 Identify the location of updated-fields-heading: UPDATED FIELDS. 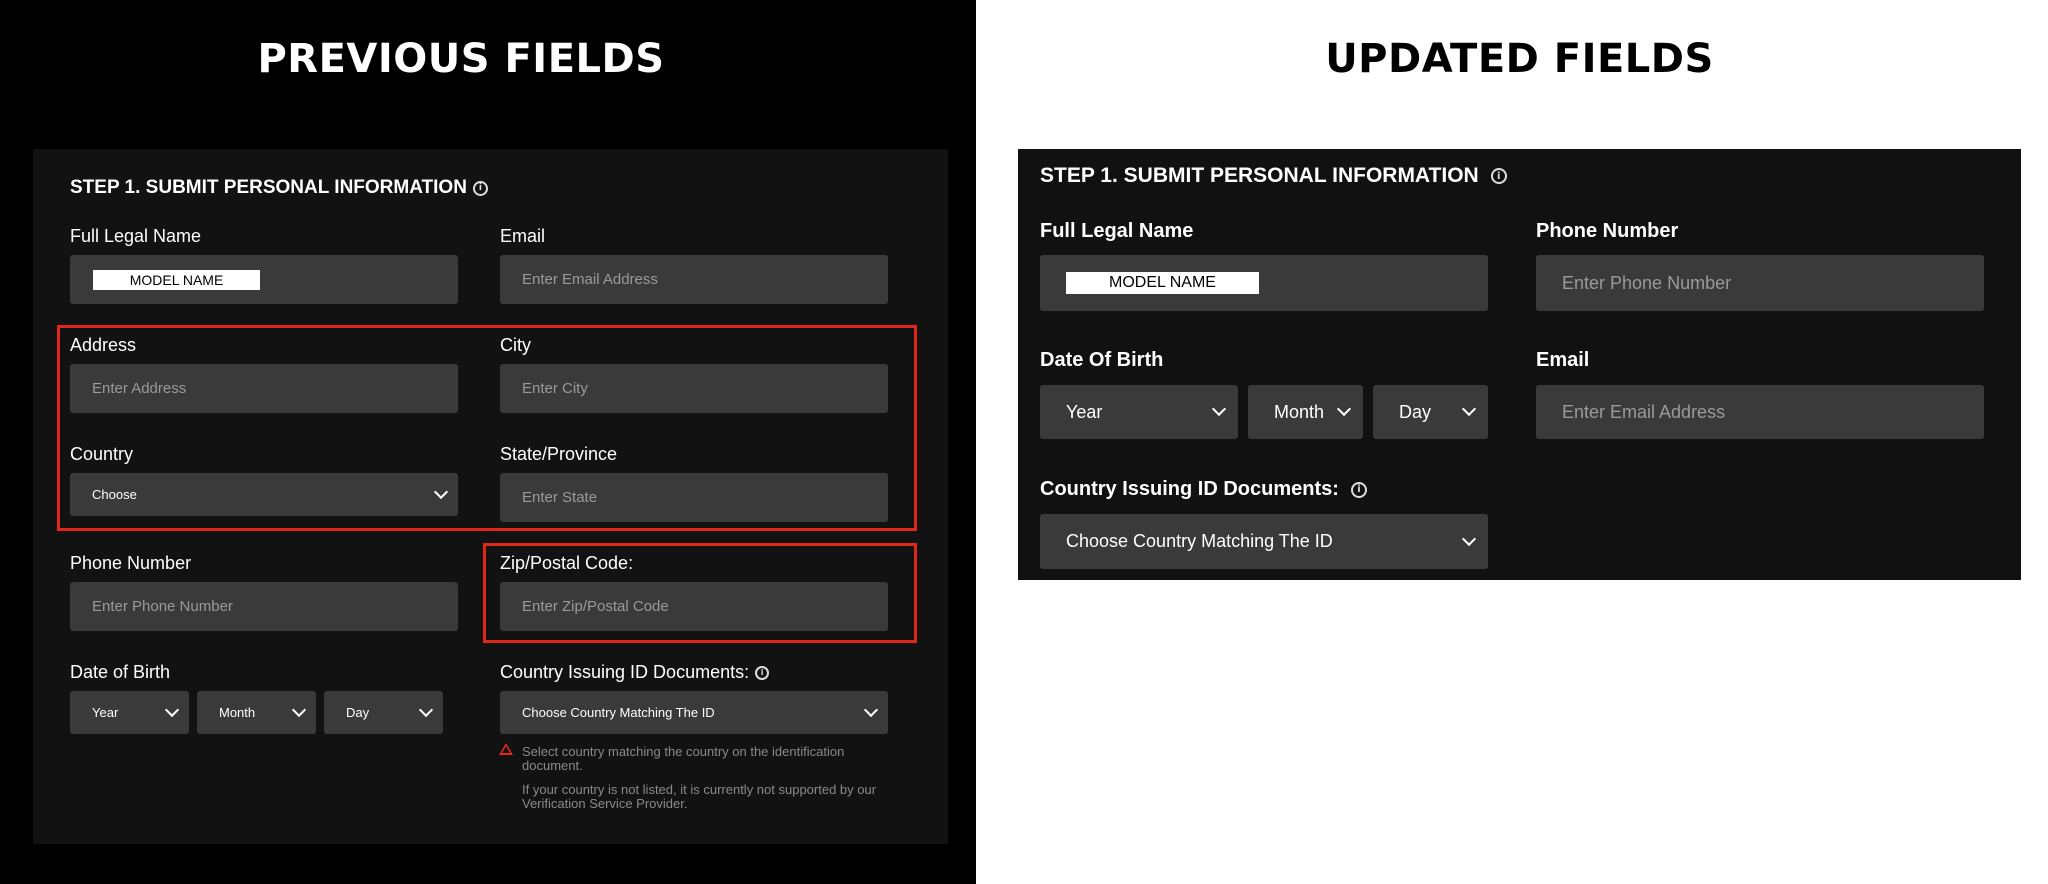
(1519, 59).